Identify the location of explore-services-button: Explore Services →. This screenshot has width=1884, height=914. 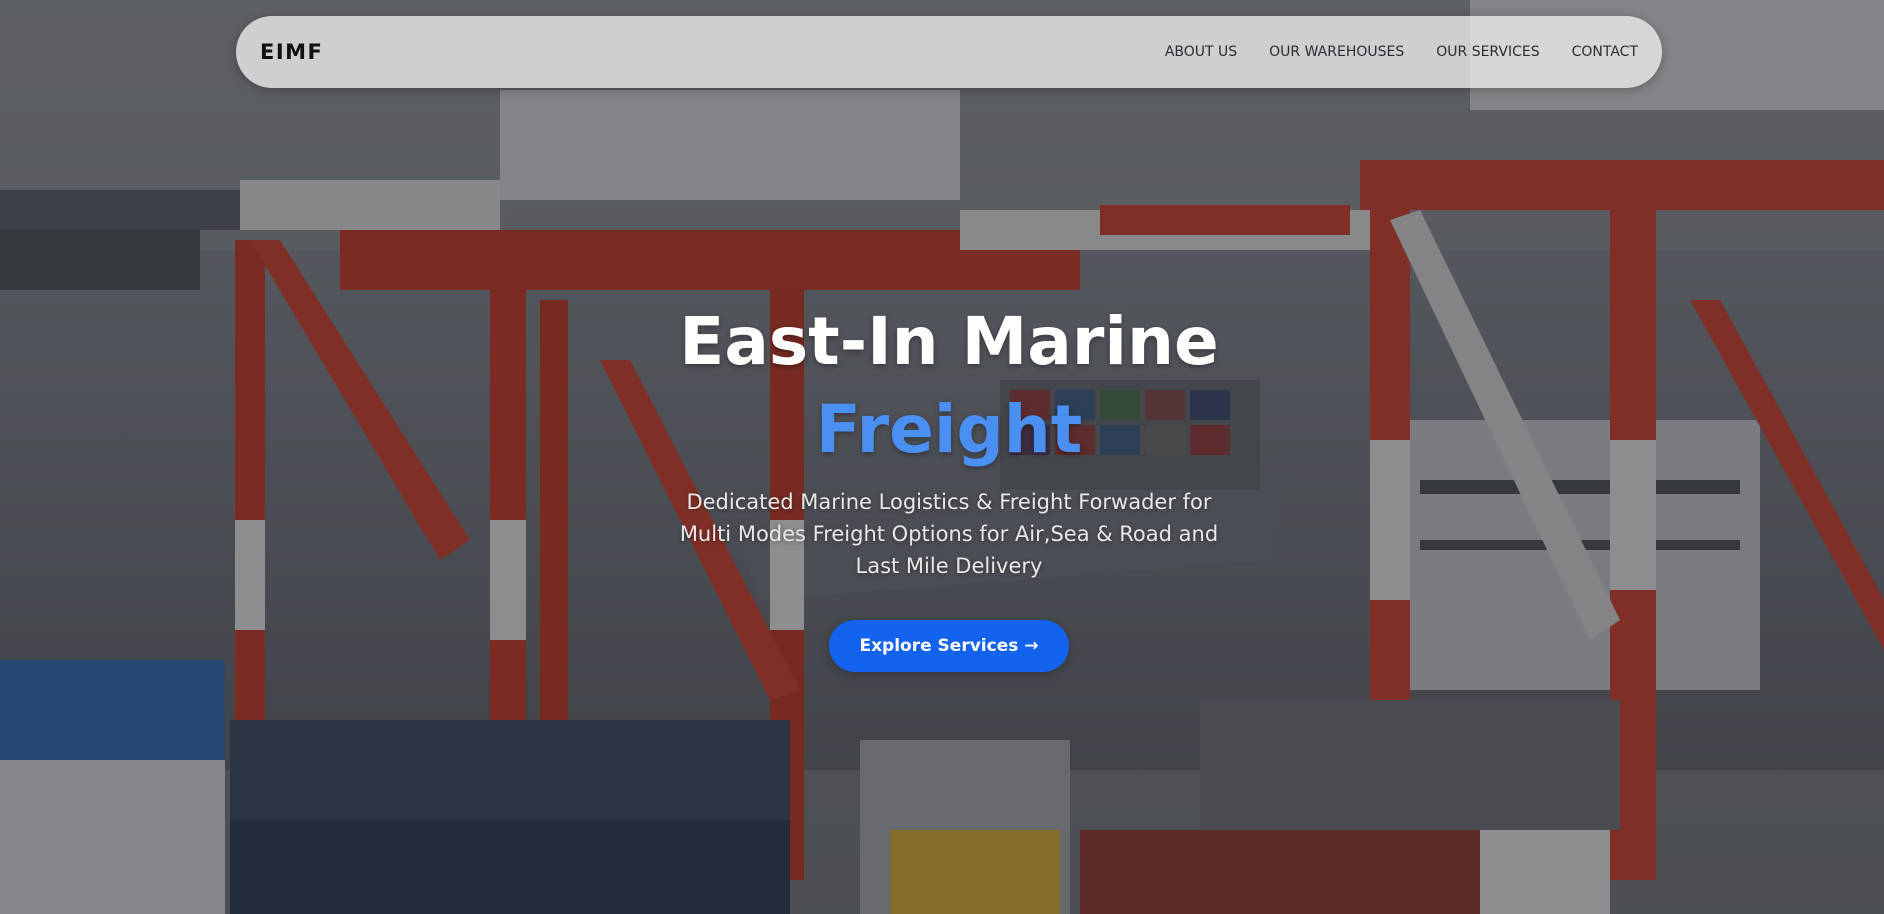
(949, 646).